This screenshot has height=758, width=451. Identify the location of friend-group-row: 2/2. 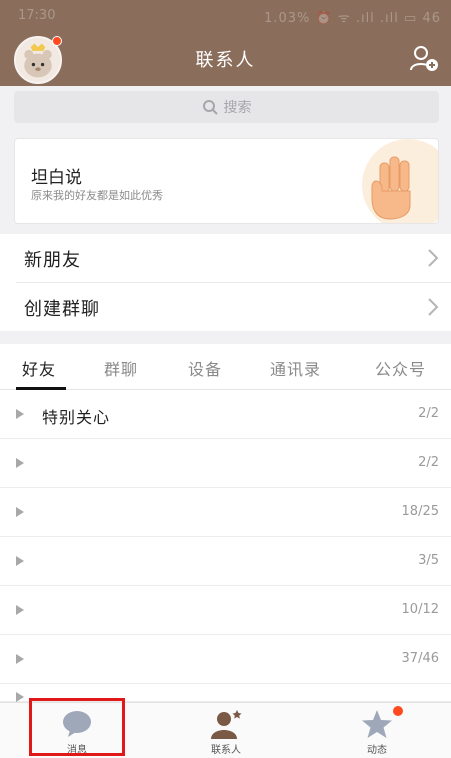
(225, 463).